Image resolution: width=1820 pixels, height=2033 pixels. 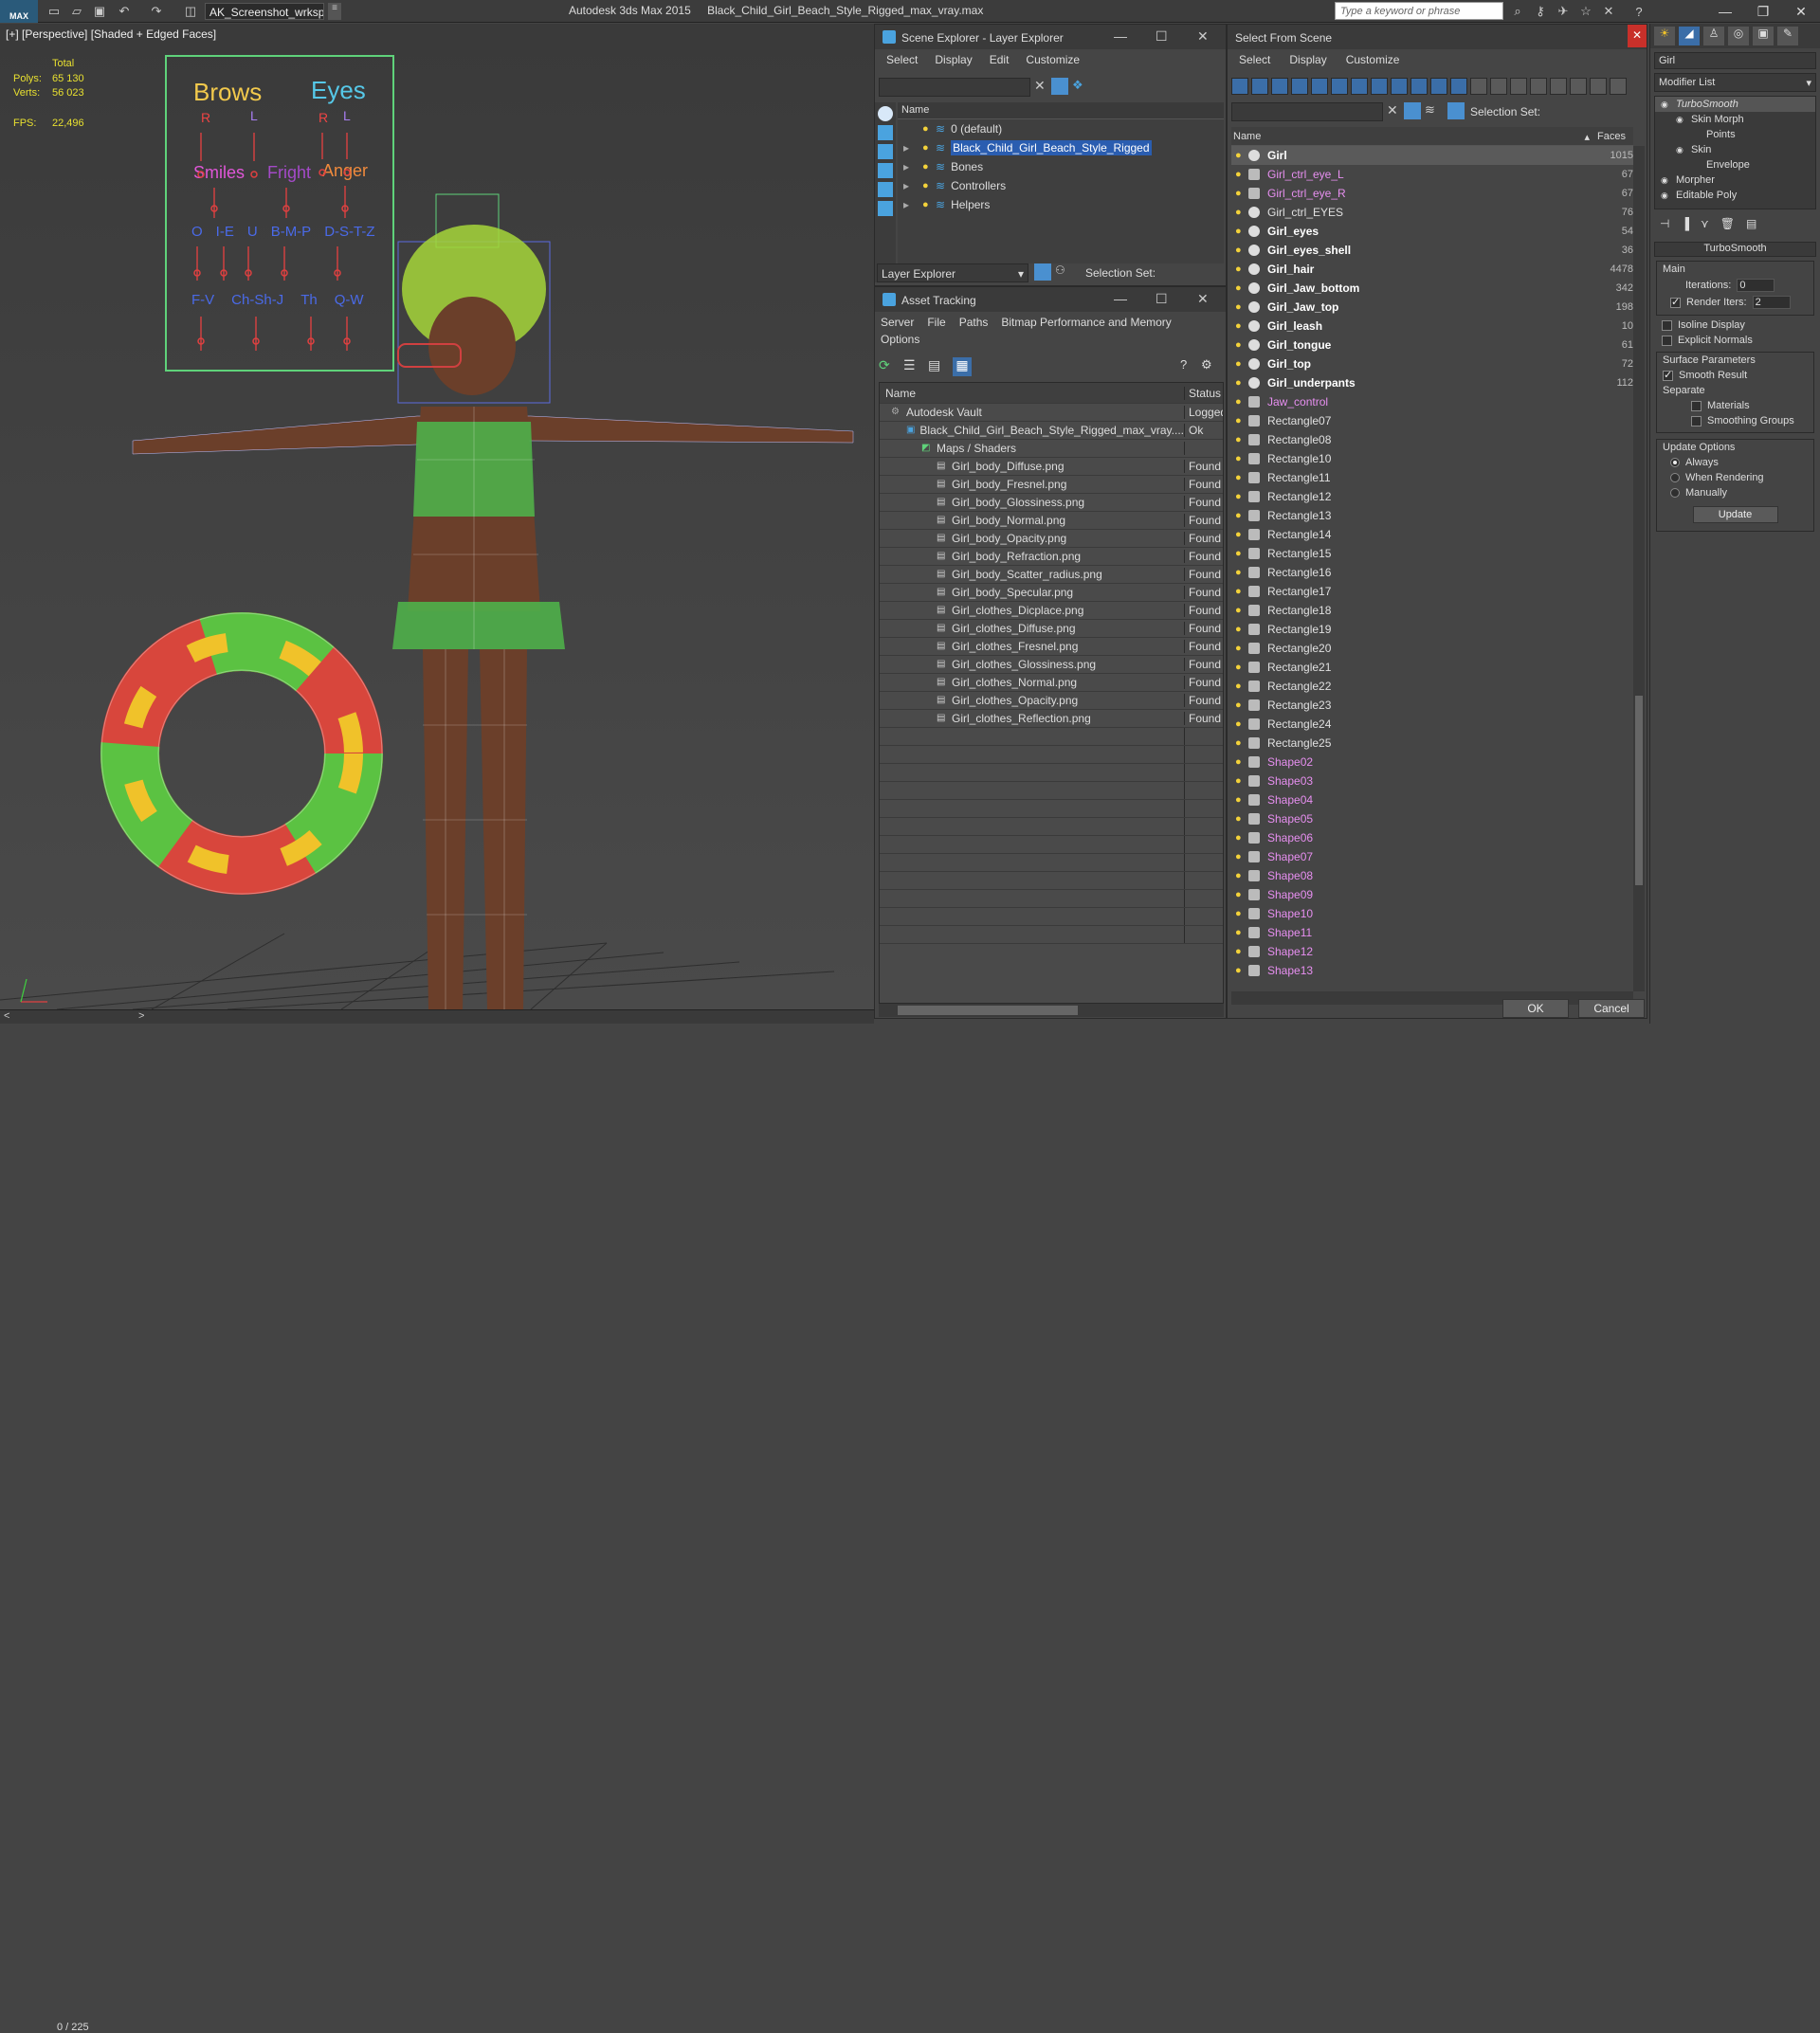 I want to click on sync-selection-icon, so click(x=1618, y=86).